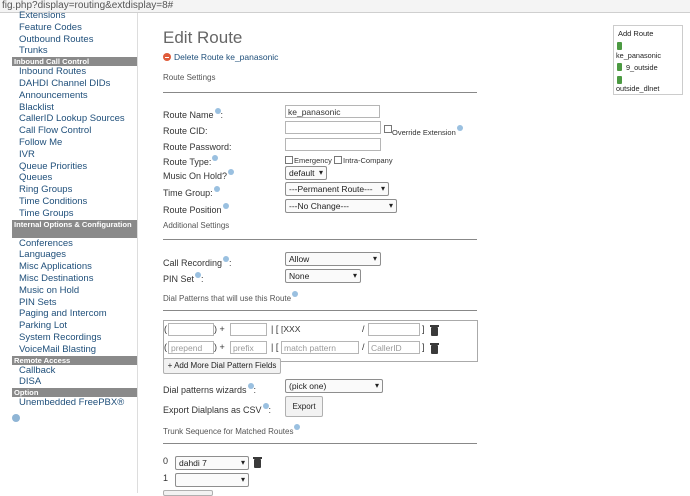 This screenshot has height=496, width=690. I want to click on route-item-9-outside: 9_outside, so click(642, 67).